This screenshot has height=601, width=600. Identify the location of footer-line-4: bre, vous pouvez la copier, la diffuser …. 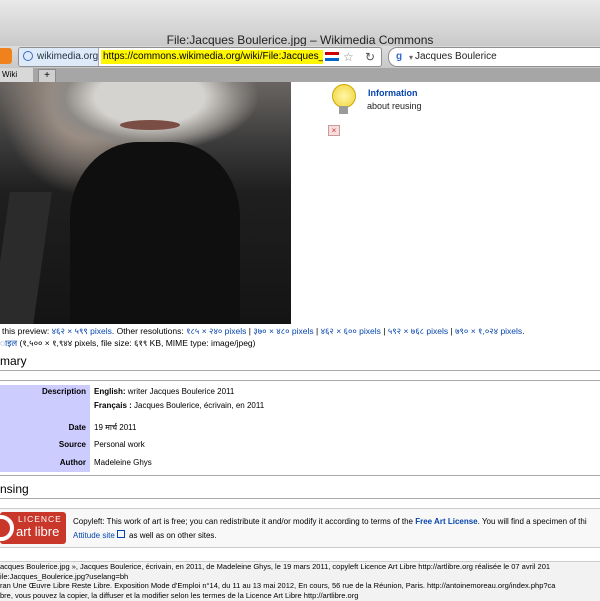
(179, 595).